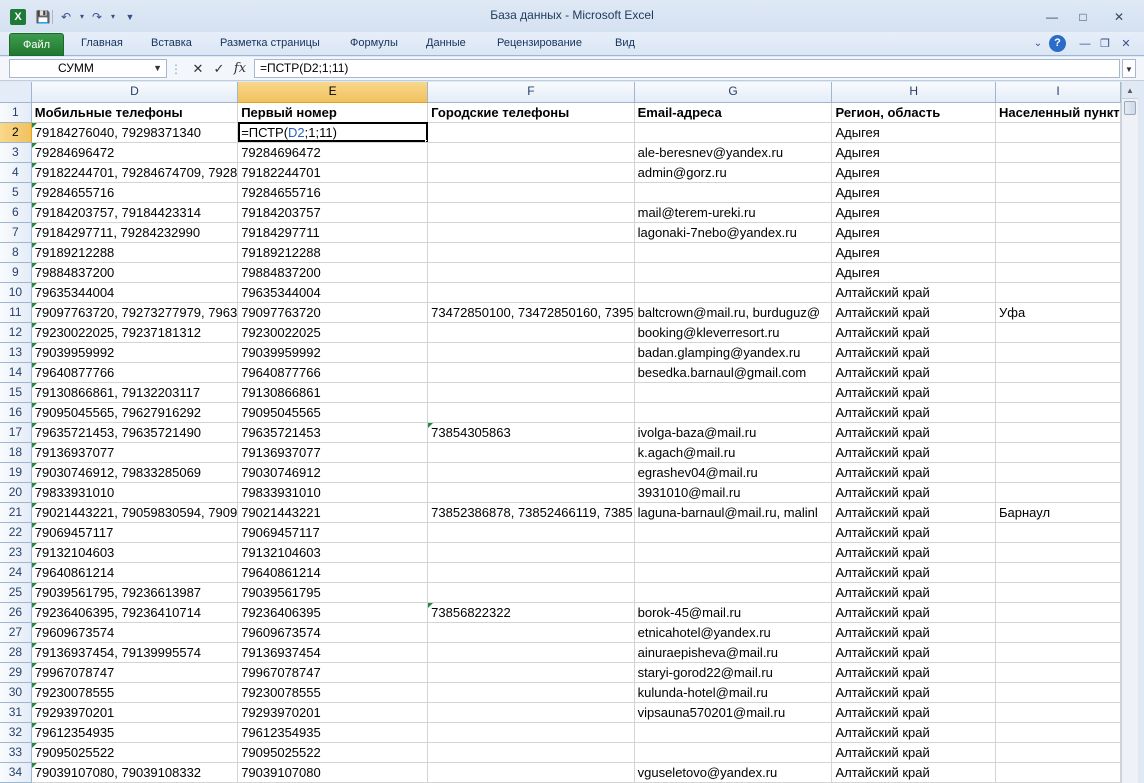 This screenshot has width=1144, height=783. What do you see at coordinates (733, 732) in the screenshot?
I see `cell-g32` at bounding box center [733, 732].